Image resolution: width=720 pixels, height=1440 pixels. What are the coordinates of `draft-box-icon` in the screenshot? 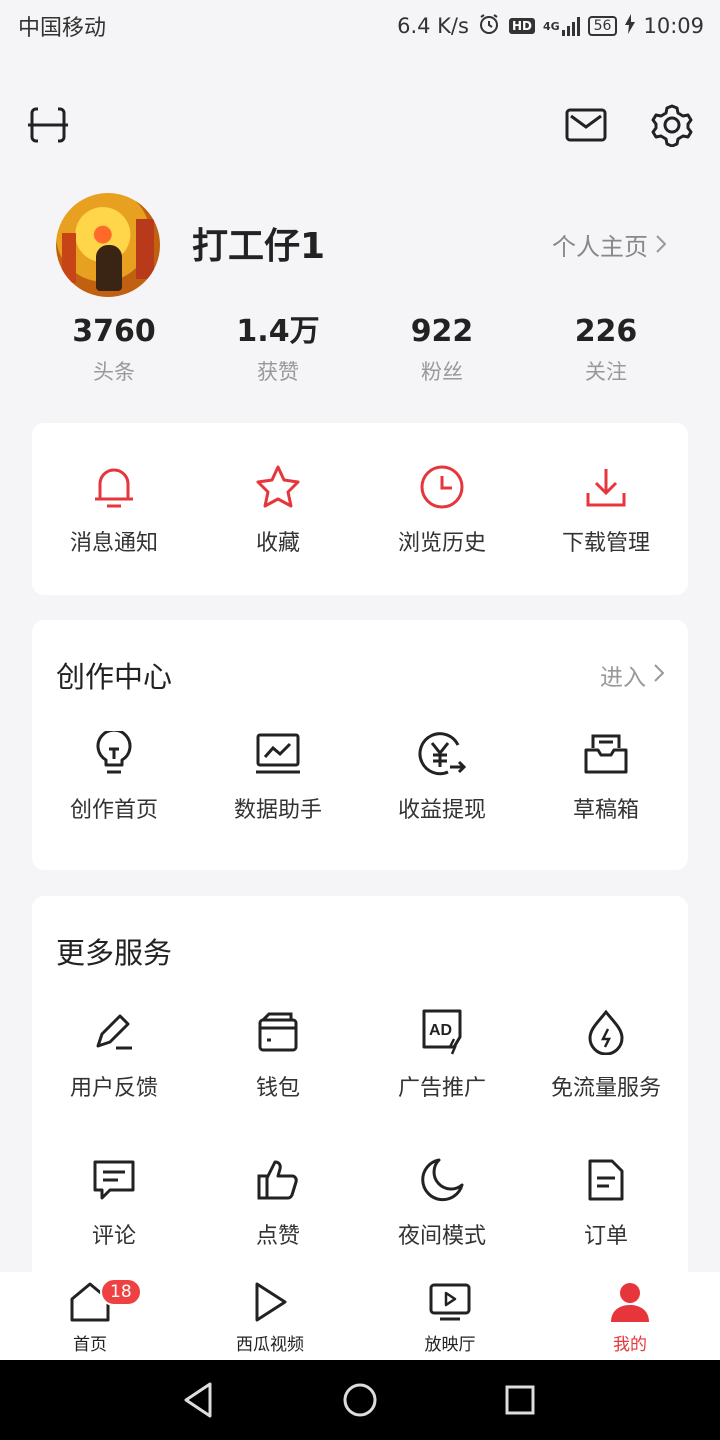 It's located at (606, 754).